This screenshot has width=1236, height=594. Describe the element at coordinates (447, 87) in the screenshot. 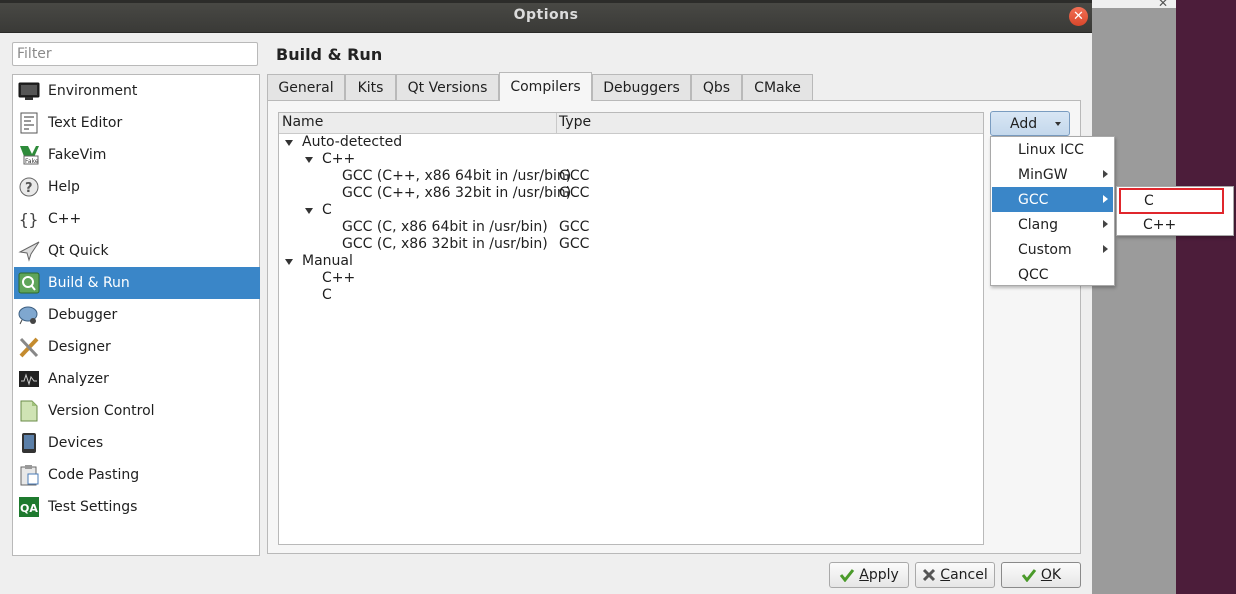

I see `tab-qt-versions: Qt Versions` at that location.